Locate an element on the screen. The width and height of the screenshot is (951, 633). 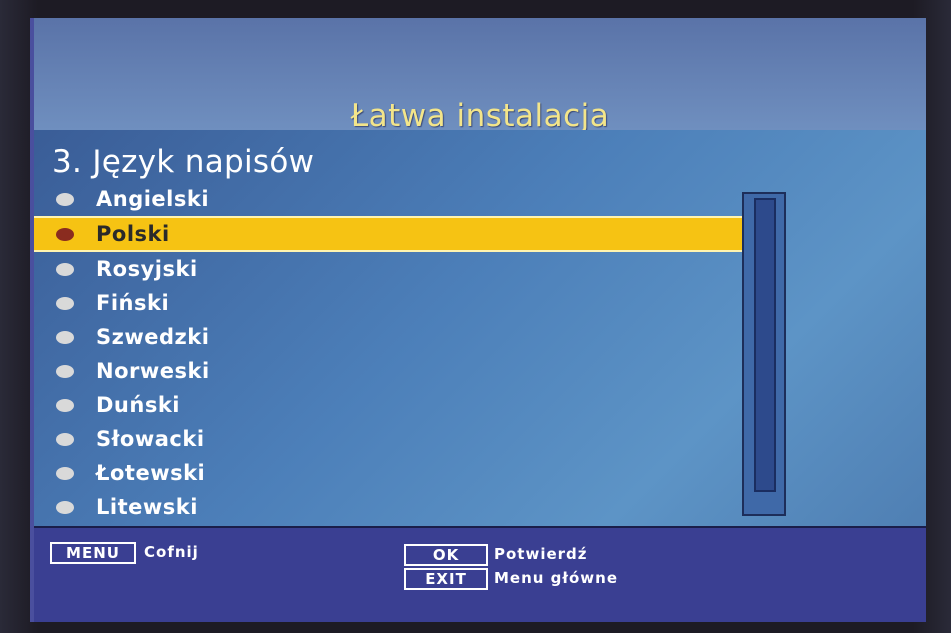
language-label: Słowacki is located at coordinates (150, 439).